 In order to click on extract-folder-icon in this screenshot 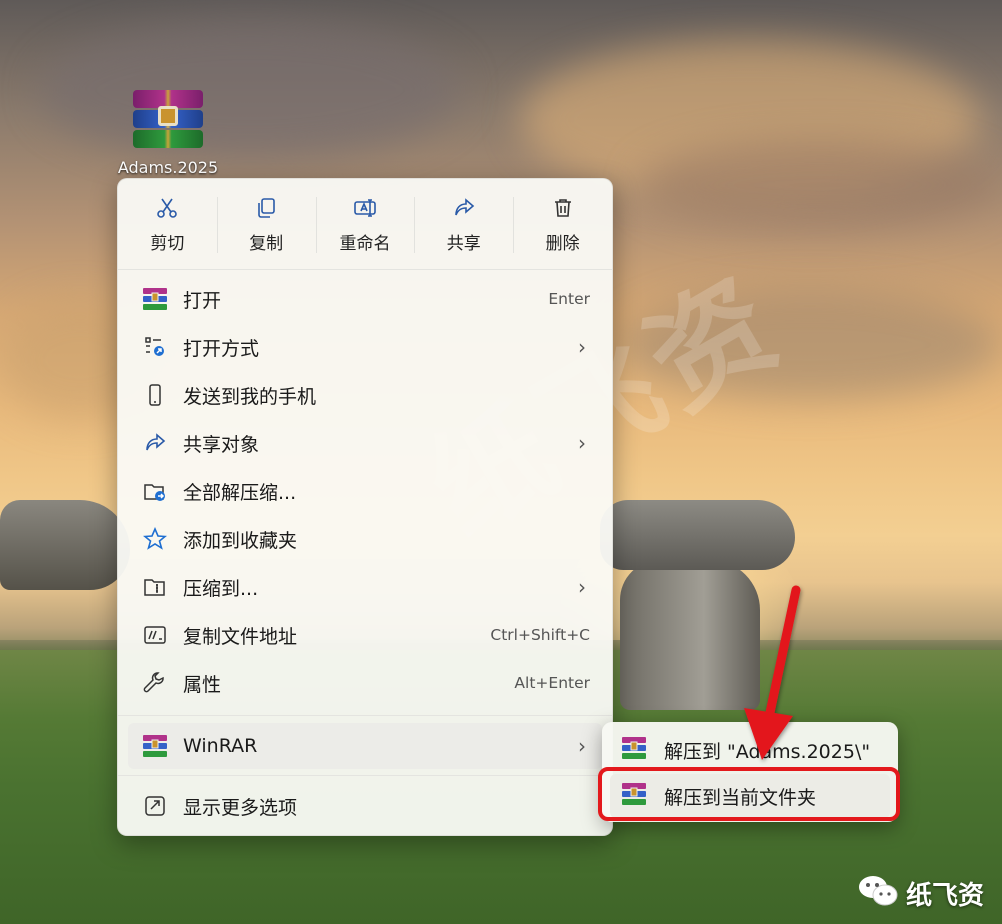, I will do `click(155, 491)`.